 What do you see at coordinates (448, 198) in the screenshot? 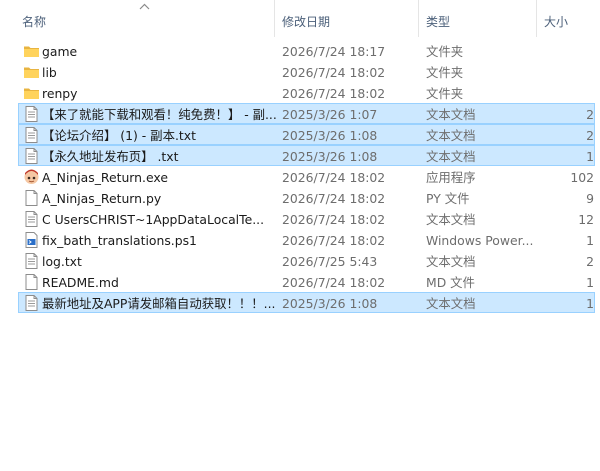
I see `file-type: PY 文件` at bounding box center [448, 198].